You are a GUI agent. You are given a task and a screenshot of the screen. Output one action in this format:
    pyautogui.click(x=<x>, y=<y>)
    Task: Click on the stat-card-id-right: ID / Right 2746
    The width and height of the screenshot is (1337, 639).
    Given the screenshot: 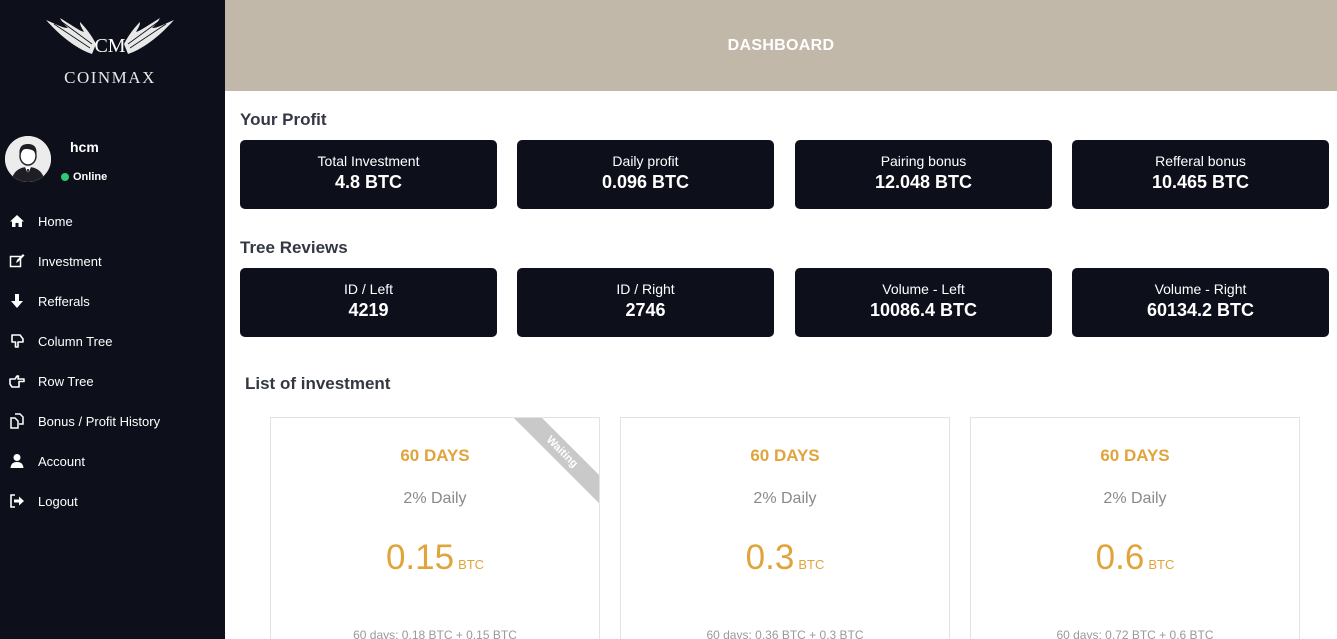 What is the action you would take?
    pyautogui.click(x=645, y=302)
    